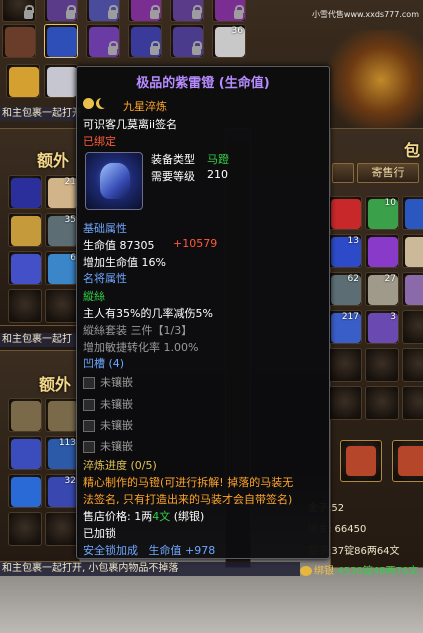  What do you see at coordinates (101, 103) in the screenshot?
I see `moon-icon` at bounding box center [101, 103].